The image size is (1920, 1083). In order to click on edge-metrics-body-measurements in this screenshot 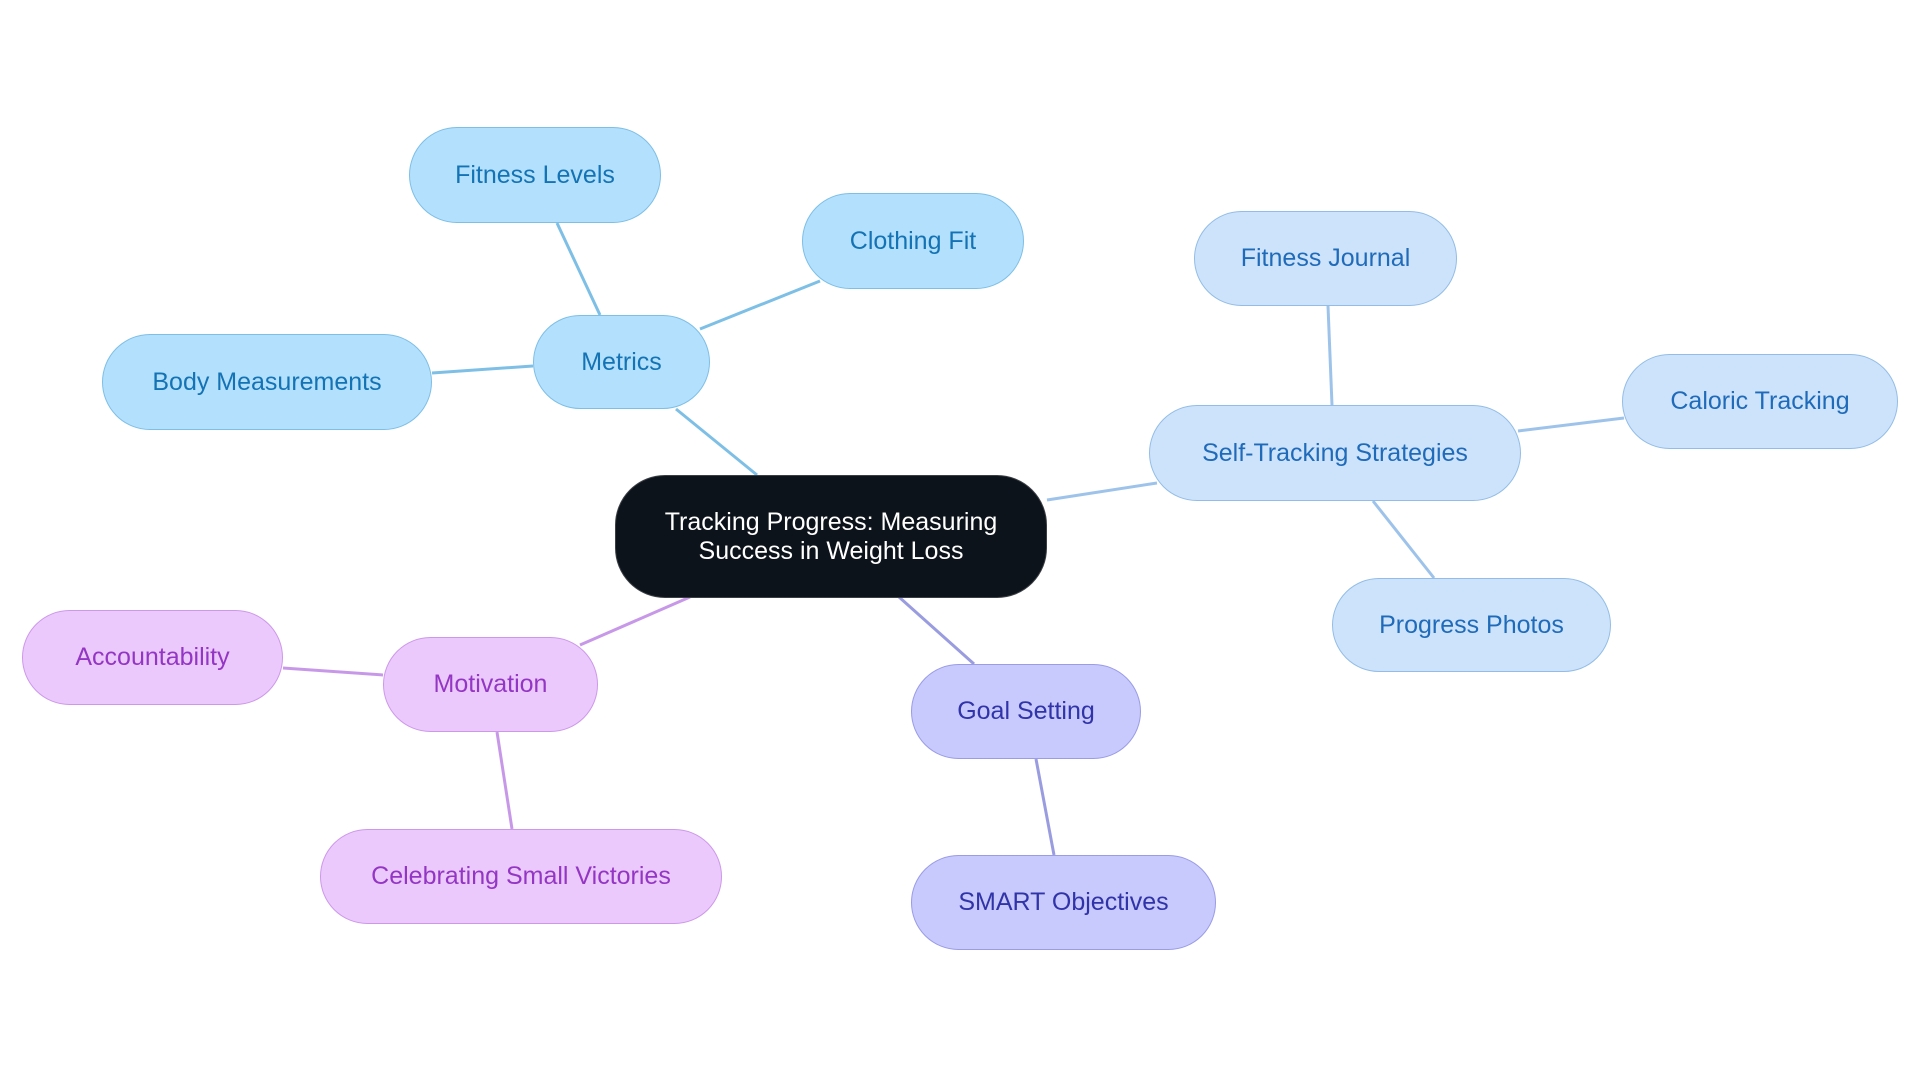, I will do `click(482, 369)`.